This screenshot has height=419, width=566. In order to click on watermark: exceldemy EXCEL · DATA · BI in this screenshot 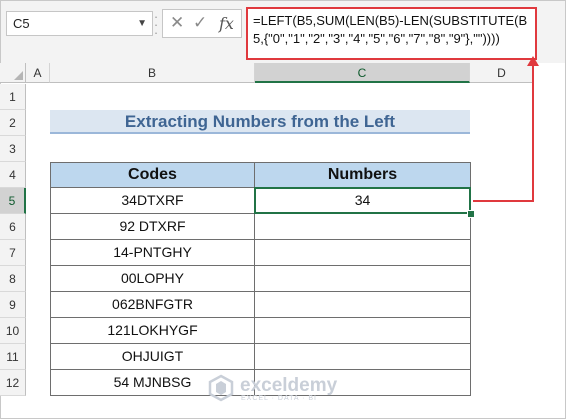, I will do `click(272, 389)`.